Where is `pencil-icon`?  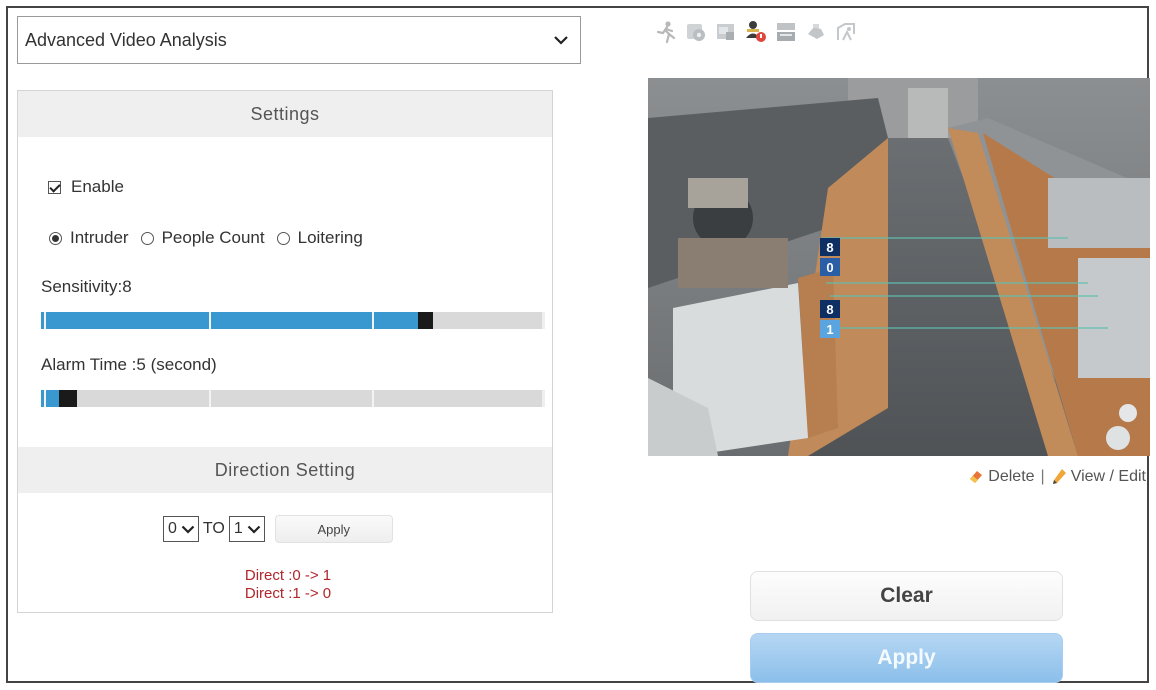 pencil-icon is located at coordinates (1059, 477).